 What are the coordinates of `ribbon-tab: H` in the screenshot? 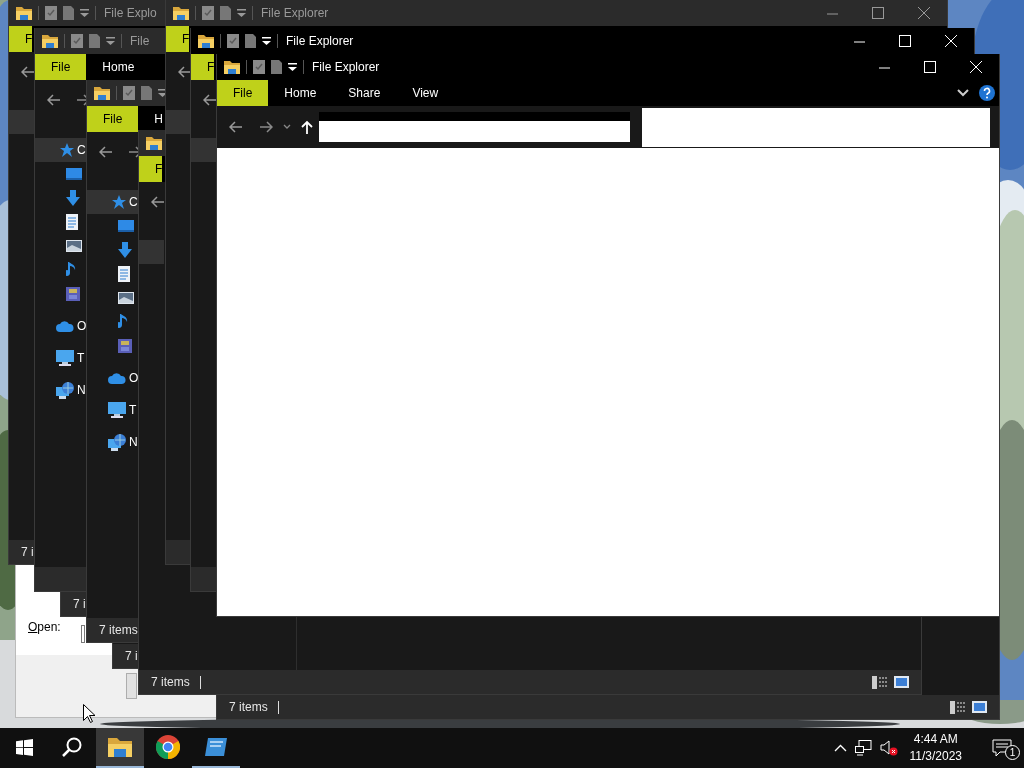 It's located at (150, 119).